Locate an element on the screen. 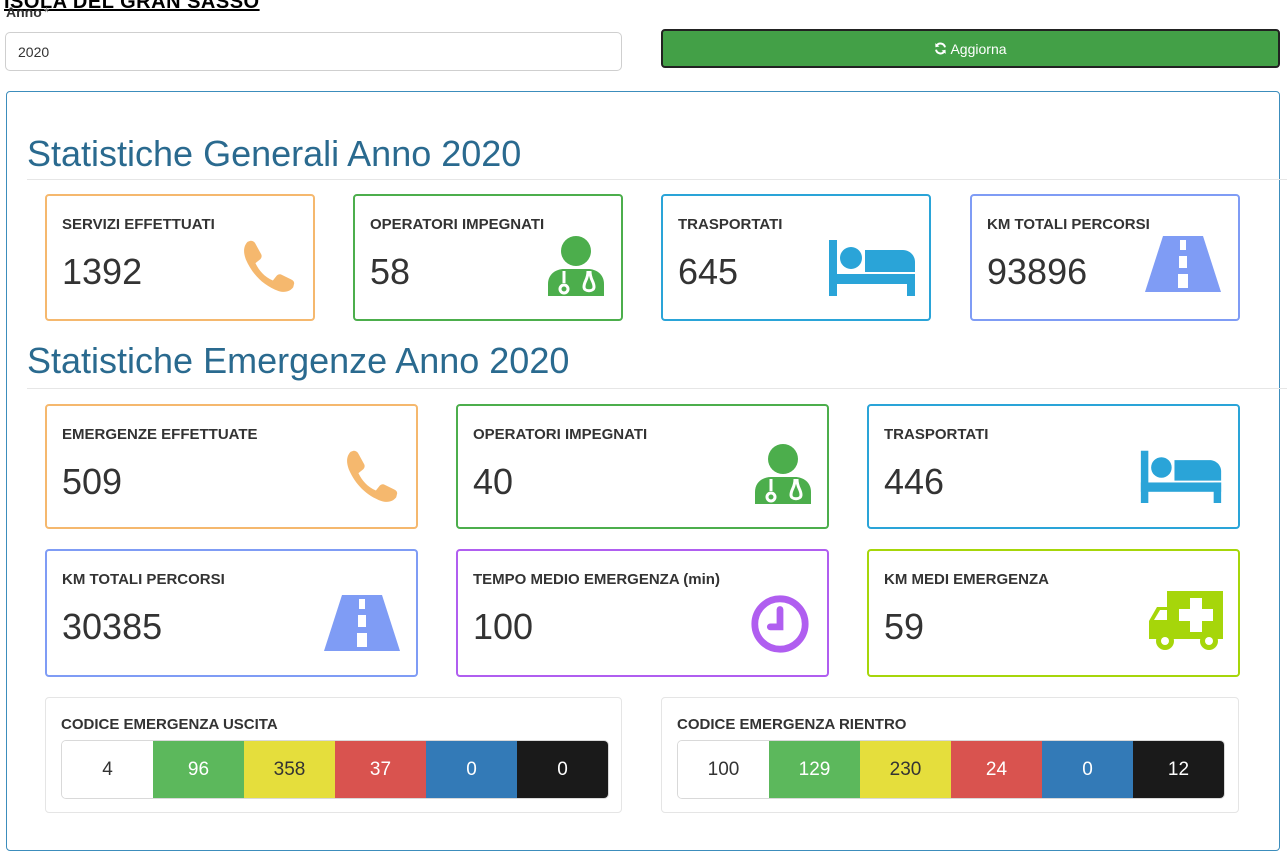 The image size is (1287, 851). code-black: 12 is located at coordinates (1178, 769).